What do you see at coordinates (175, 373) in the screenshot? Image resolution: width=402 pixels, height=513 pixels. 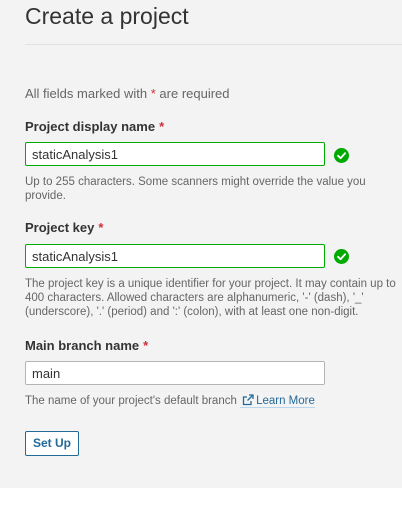 I see `main-branch-input` at bounding box center [175, 373].